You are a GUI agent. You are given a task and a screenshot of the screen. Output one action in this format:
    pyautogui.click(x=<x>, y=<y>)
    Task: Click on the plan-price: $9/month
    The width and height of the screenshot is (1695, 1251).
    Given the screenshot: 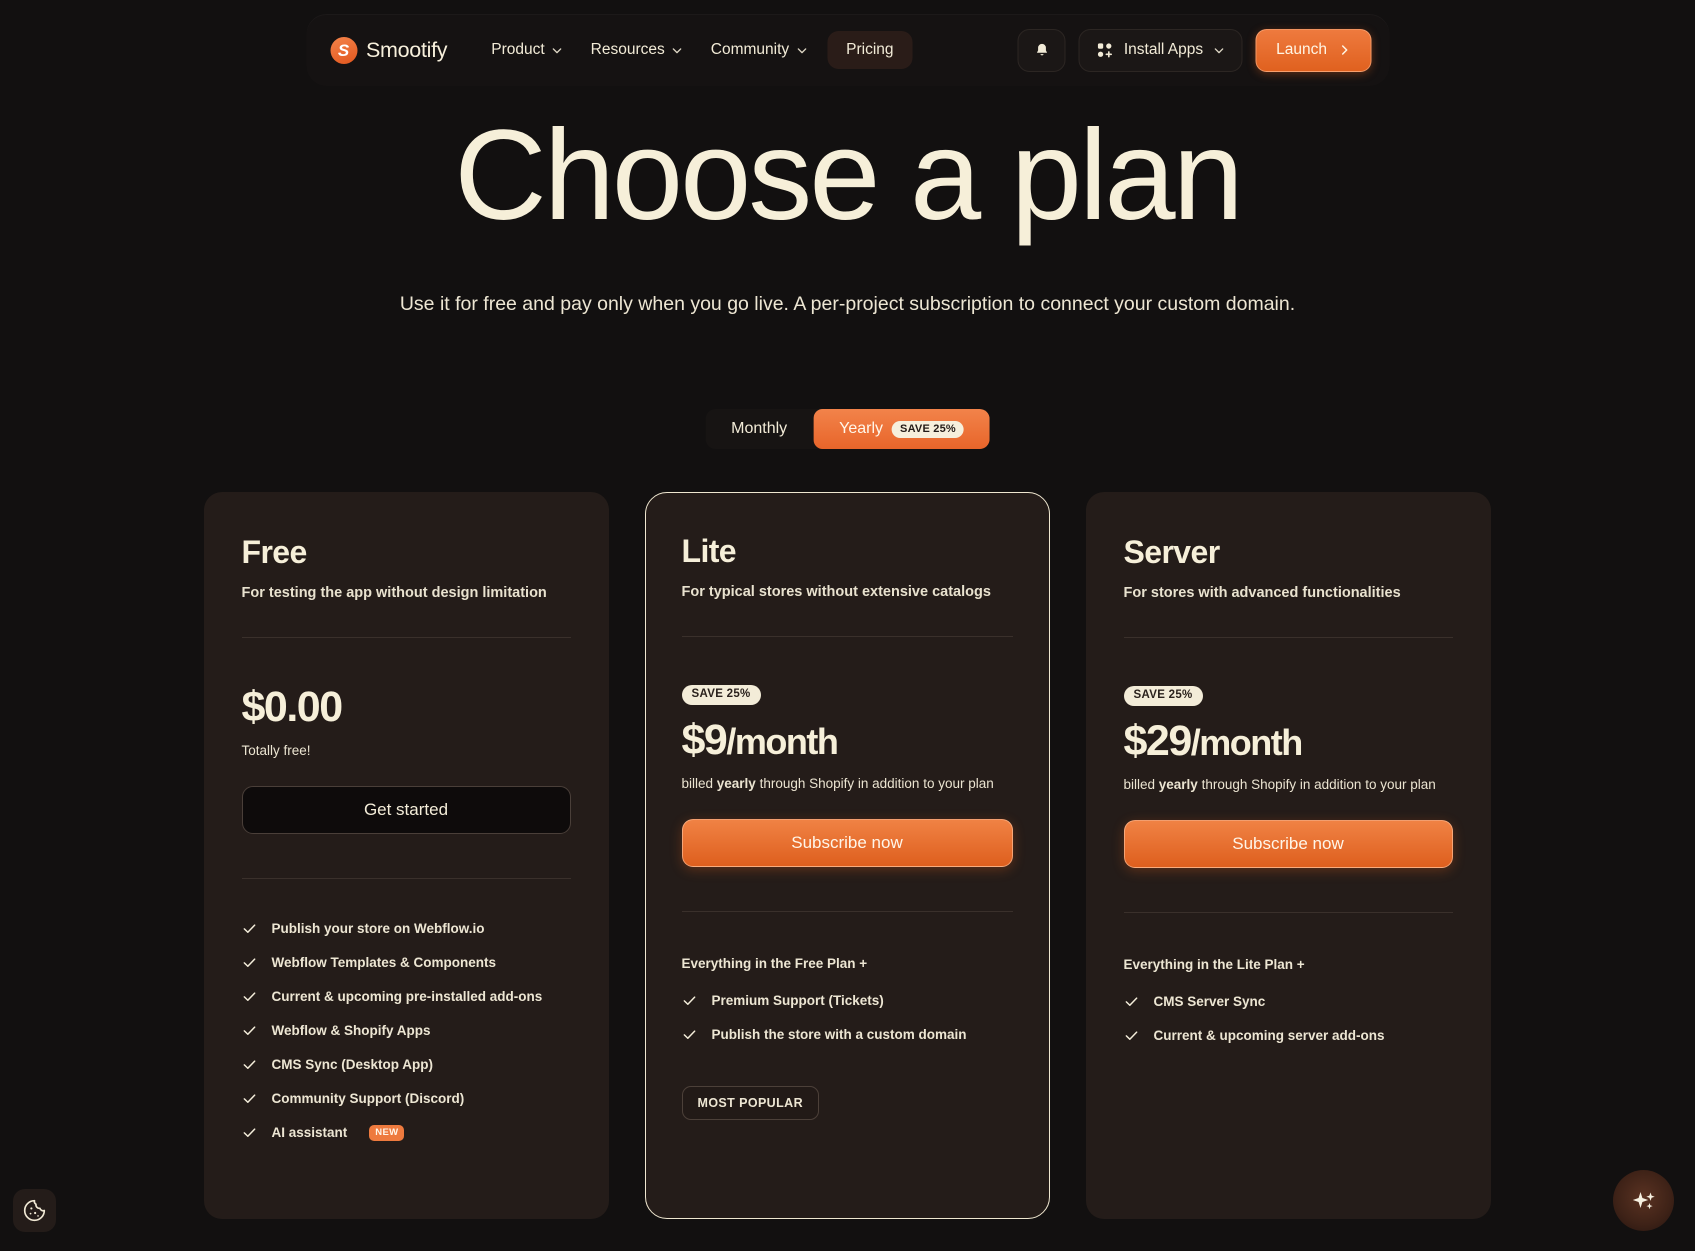 What is the action you would take?
    pyautogui.click(x=847, y=739)
    